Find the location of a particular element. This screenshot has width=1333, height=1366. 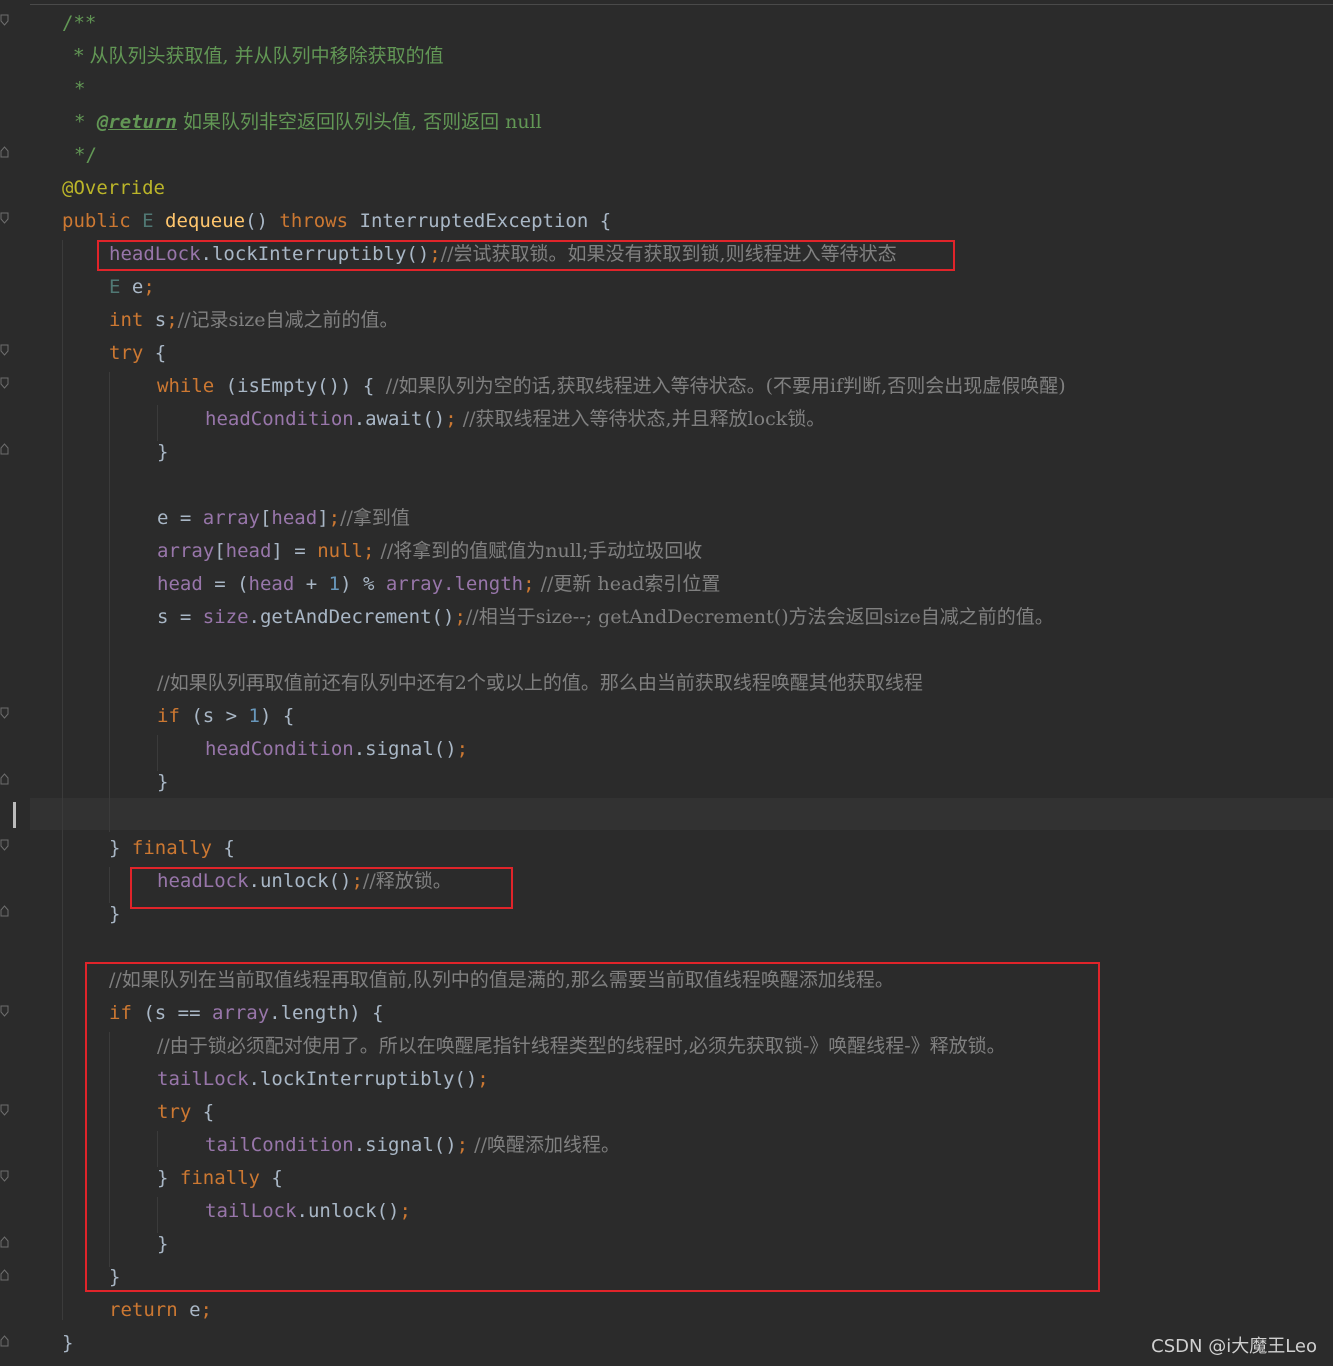

code-text: (s > is located at coordinates (214, 716).